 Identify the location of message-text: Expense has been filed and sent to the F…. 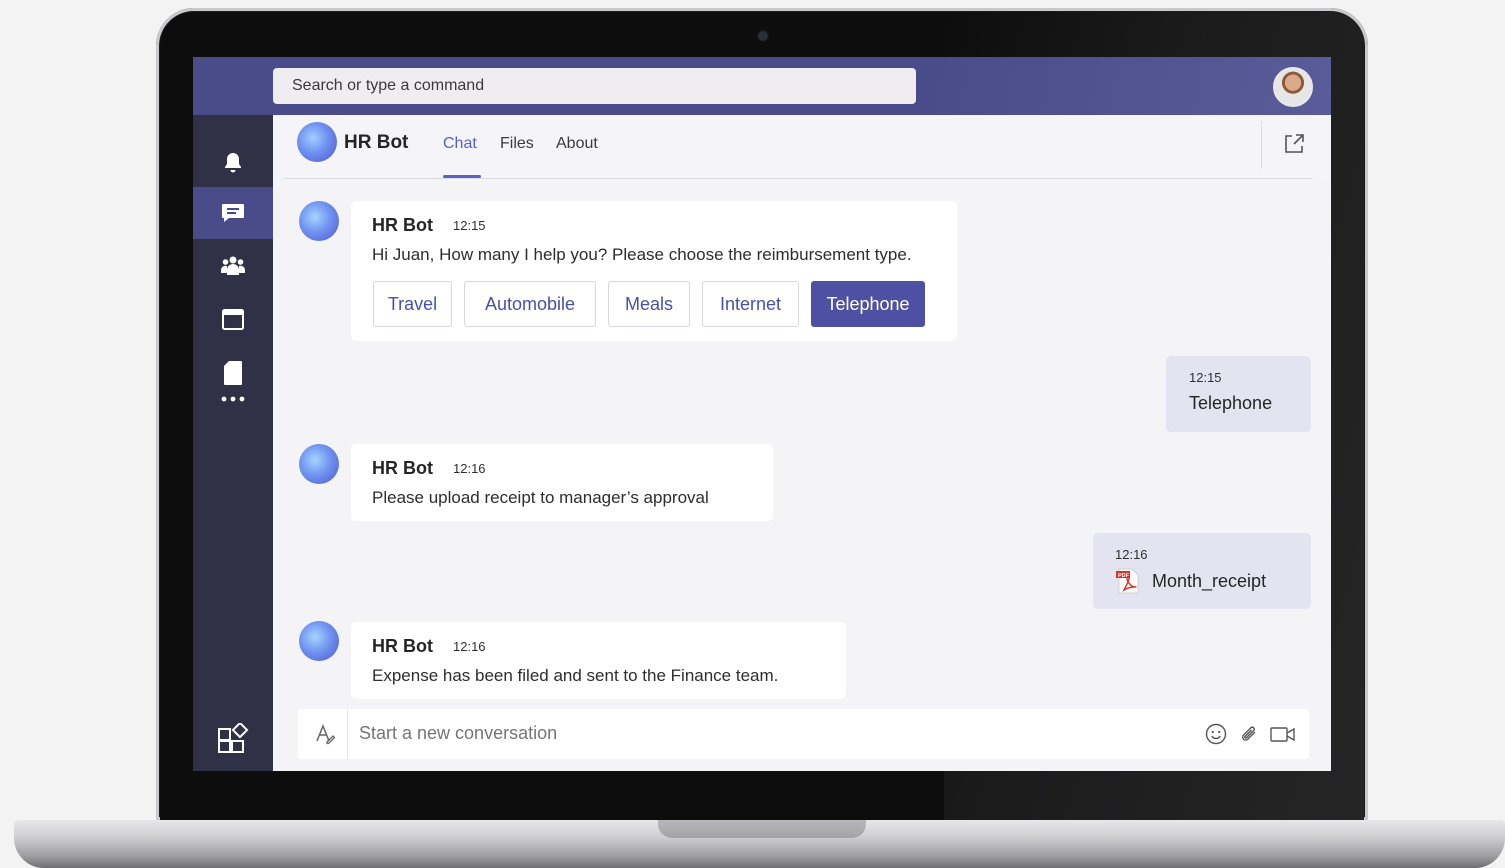
(575, 675).